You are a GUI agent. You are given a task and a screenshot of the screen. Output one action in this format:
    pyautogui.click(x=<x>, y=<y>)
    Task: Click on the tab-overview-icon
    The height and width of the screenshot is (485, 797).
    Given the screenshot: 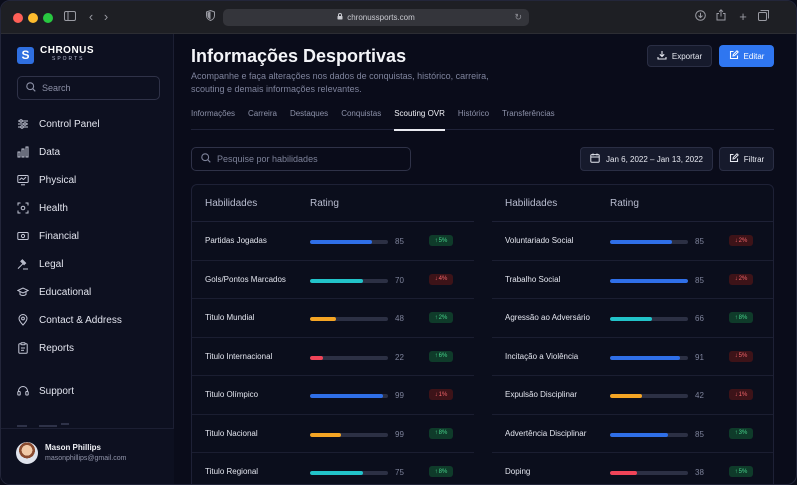 What is the action you would take?
    pyautogui.click(x=763, y=17)
    